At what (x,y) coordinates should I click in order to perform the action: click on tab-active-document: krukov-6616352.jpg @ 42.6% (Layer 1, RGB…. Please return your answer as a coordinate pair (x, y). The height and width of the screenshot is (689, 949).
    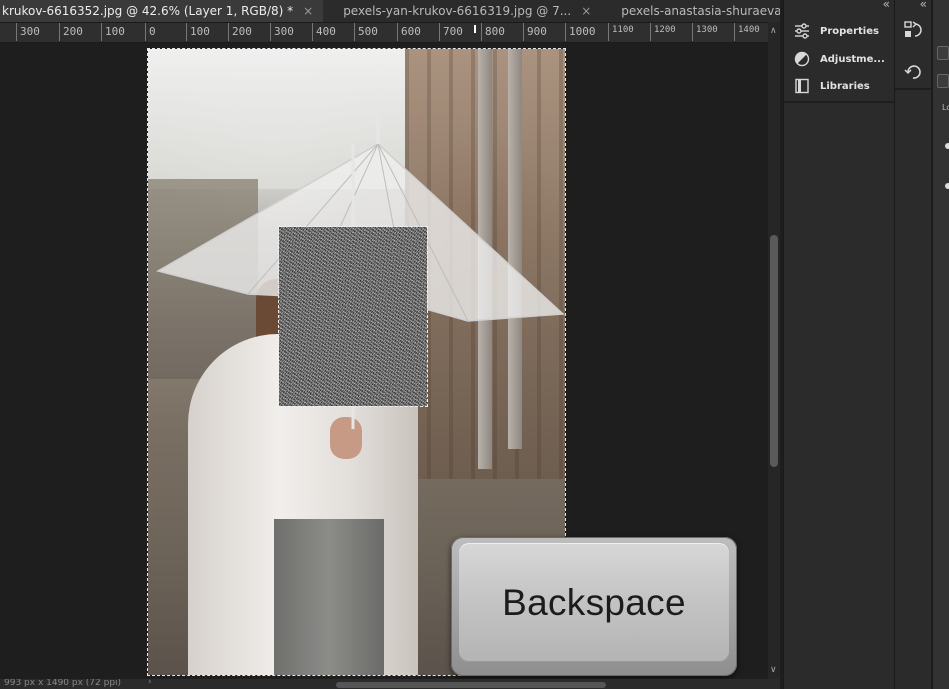
    Looking at the image, I should click on (162, 11).